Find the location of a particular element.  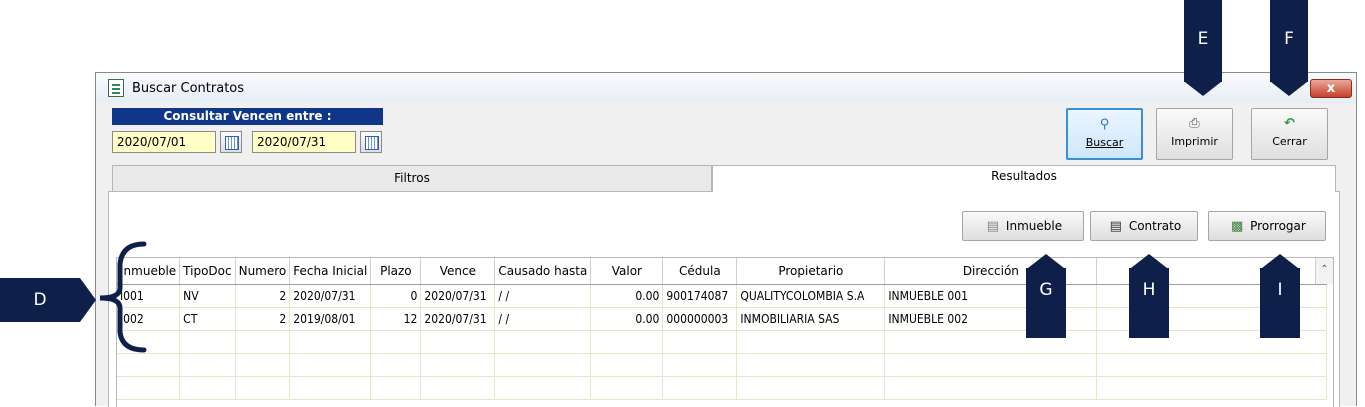

cell: INMOBILIARIA SAS is located at coordinates (811, 319).